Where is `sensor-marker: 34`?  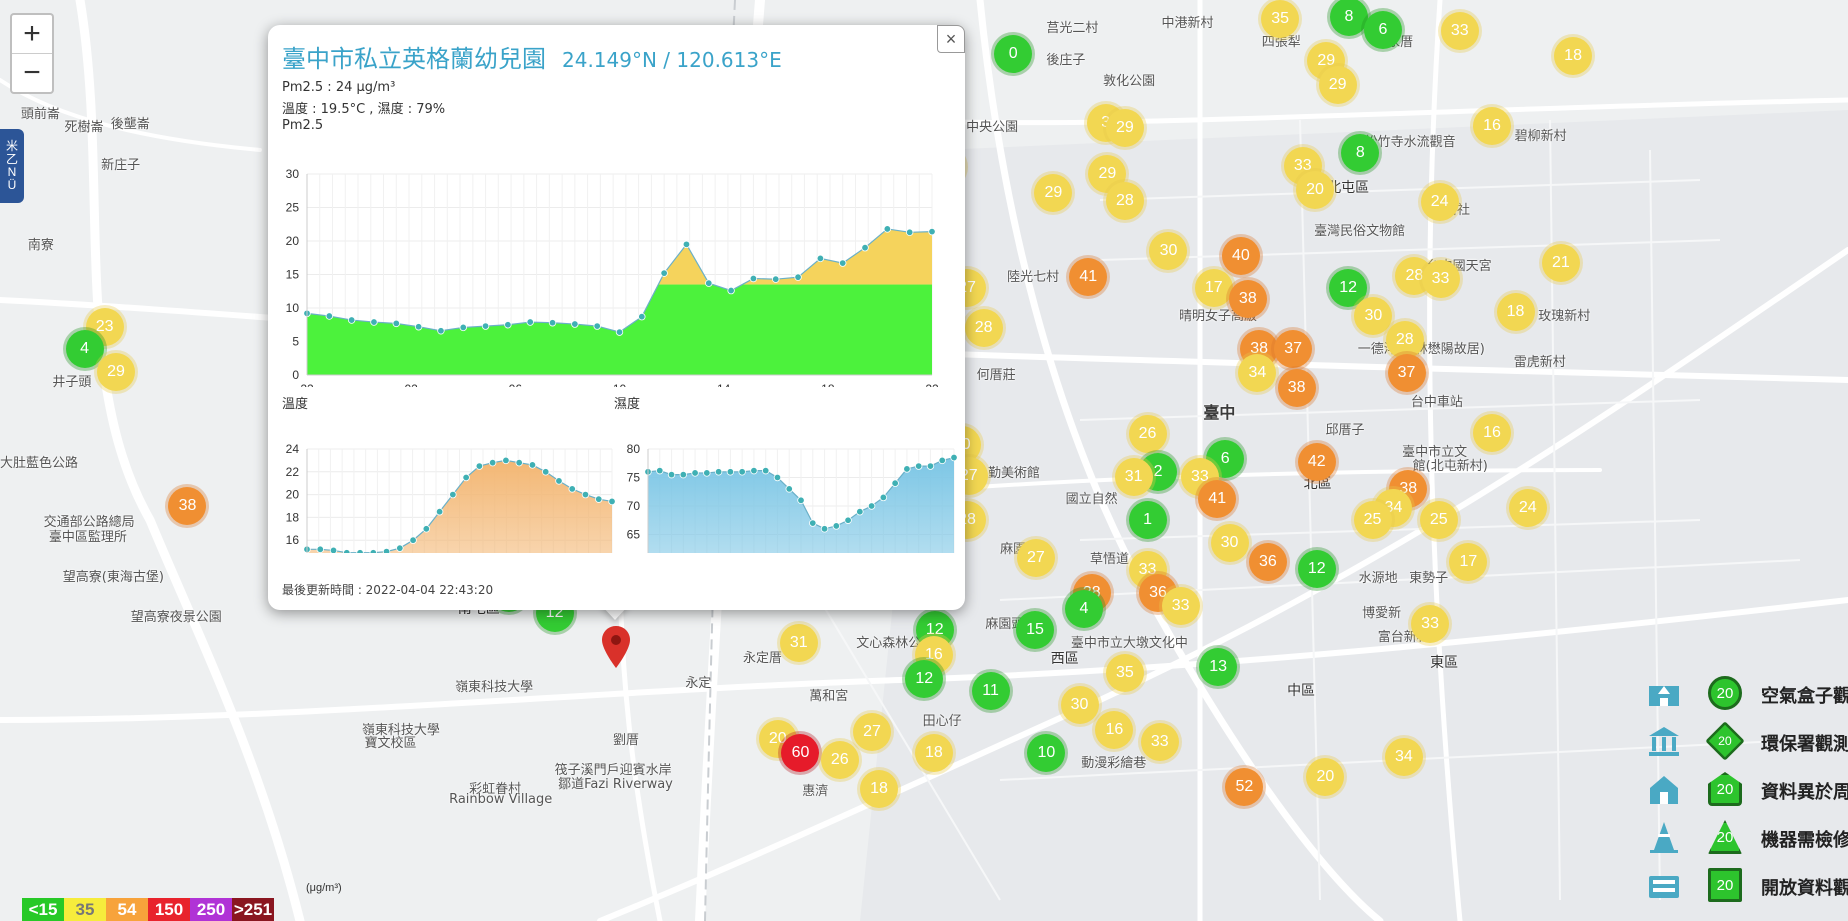 sensor-marker: 34 is located at coordinates (1403, 756).